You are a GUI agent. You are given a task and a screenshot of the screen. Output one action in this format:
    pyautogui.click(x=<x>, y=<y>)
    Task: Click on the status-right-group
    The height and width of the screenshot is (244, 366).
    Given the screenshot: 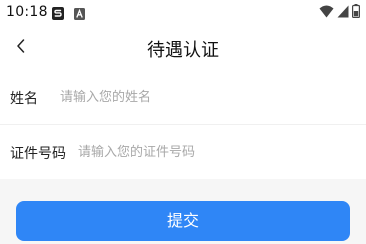 What is the action you would take?
    pyautogui.click(x=340, y=12)
    